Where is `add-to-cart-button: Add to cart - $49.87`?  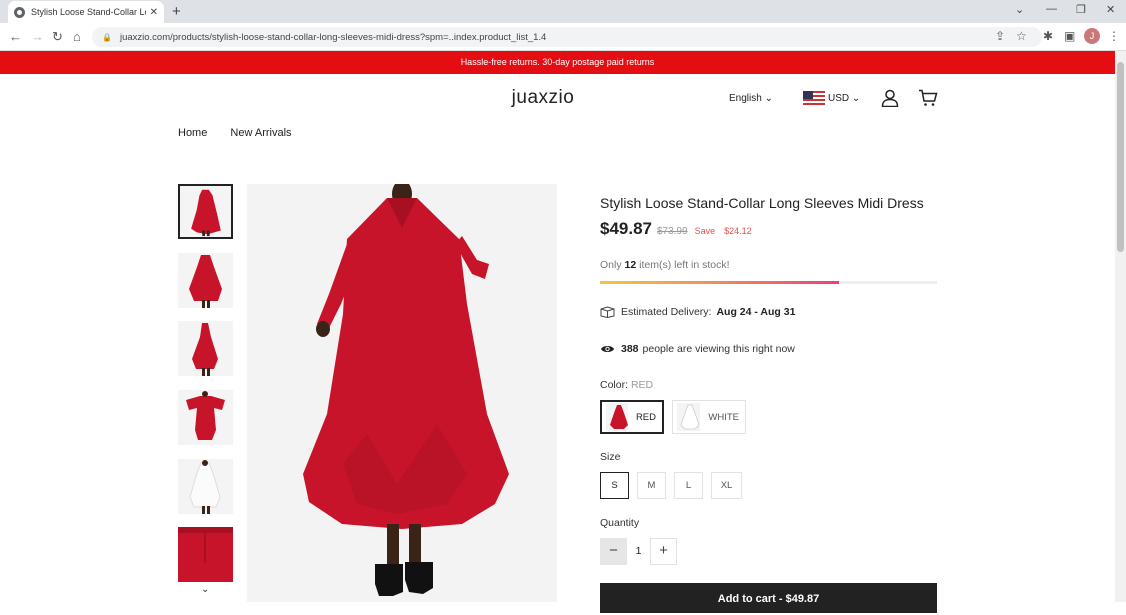
add-to-cart-button: Add to cart - $49.87 is located at coordinates (768, 598).